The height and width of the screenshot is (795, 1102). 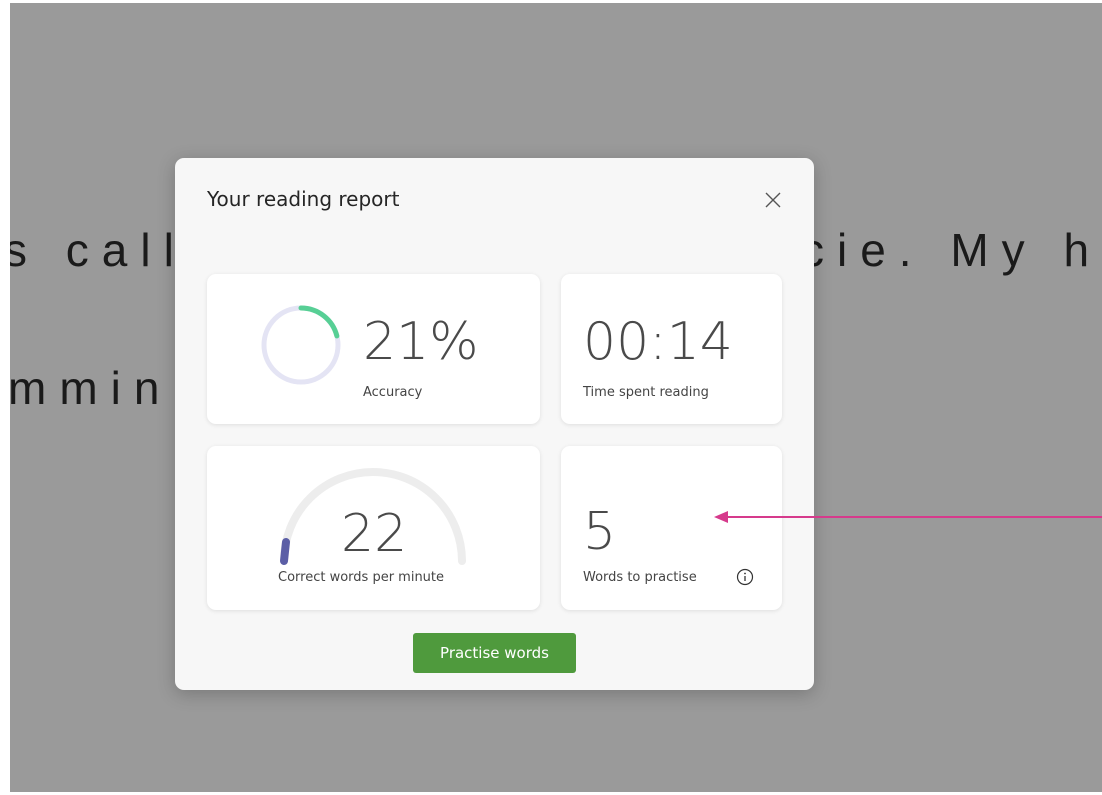 I want to click on words-to-practise-label: Words to practise, so click(x=640, y=577).